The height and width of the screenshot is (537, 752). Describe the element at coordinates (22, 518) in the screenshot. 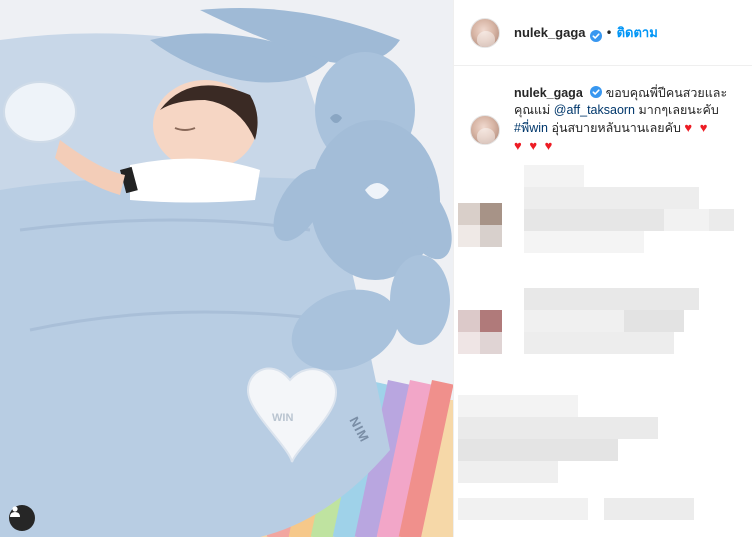

I see `user-tag-button` at that location.